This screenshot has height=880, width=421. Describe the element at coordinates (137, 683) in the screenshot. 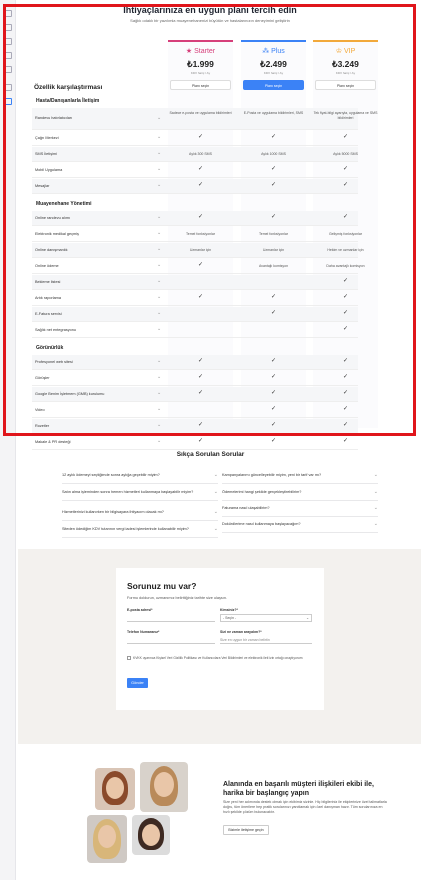

I see `send-button: Gönder` at that location.